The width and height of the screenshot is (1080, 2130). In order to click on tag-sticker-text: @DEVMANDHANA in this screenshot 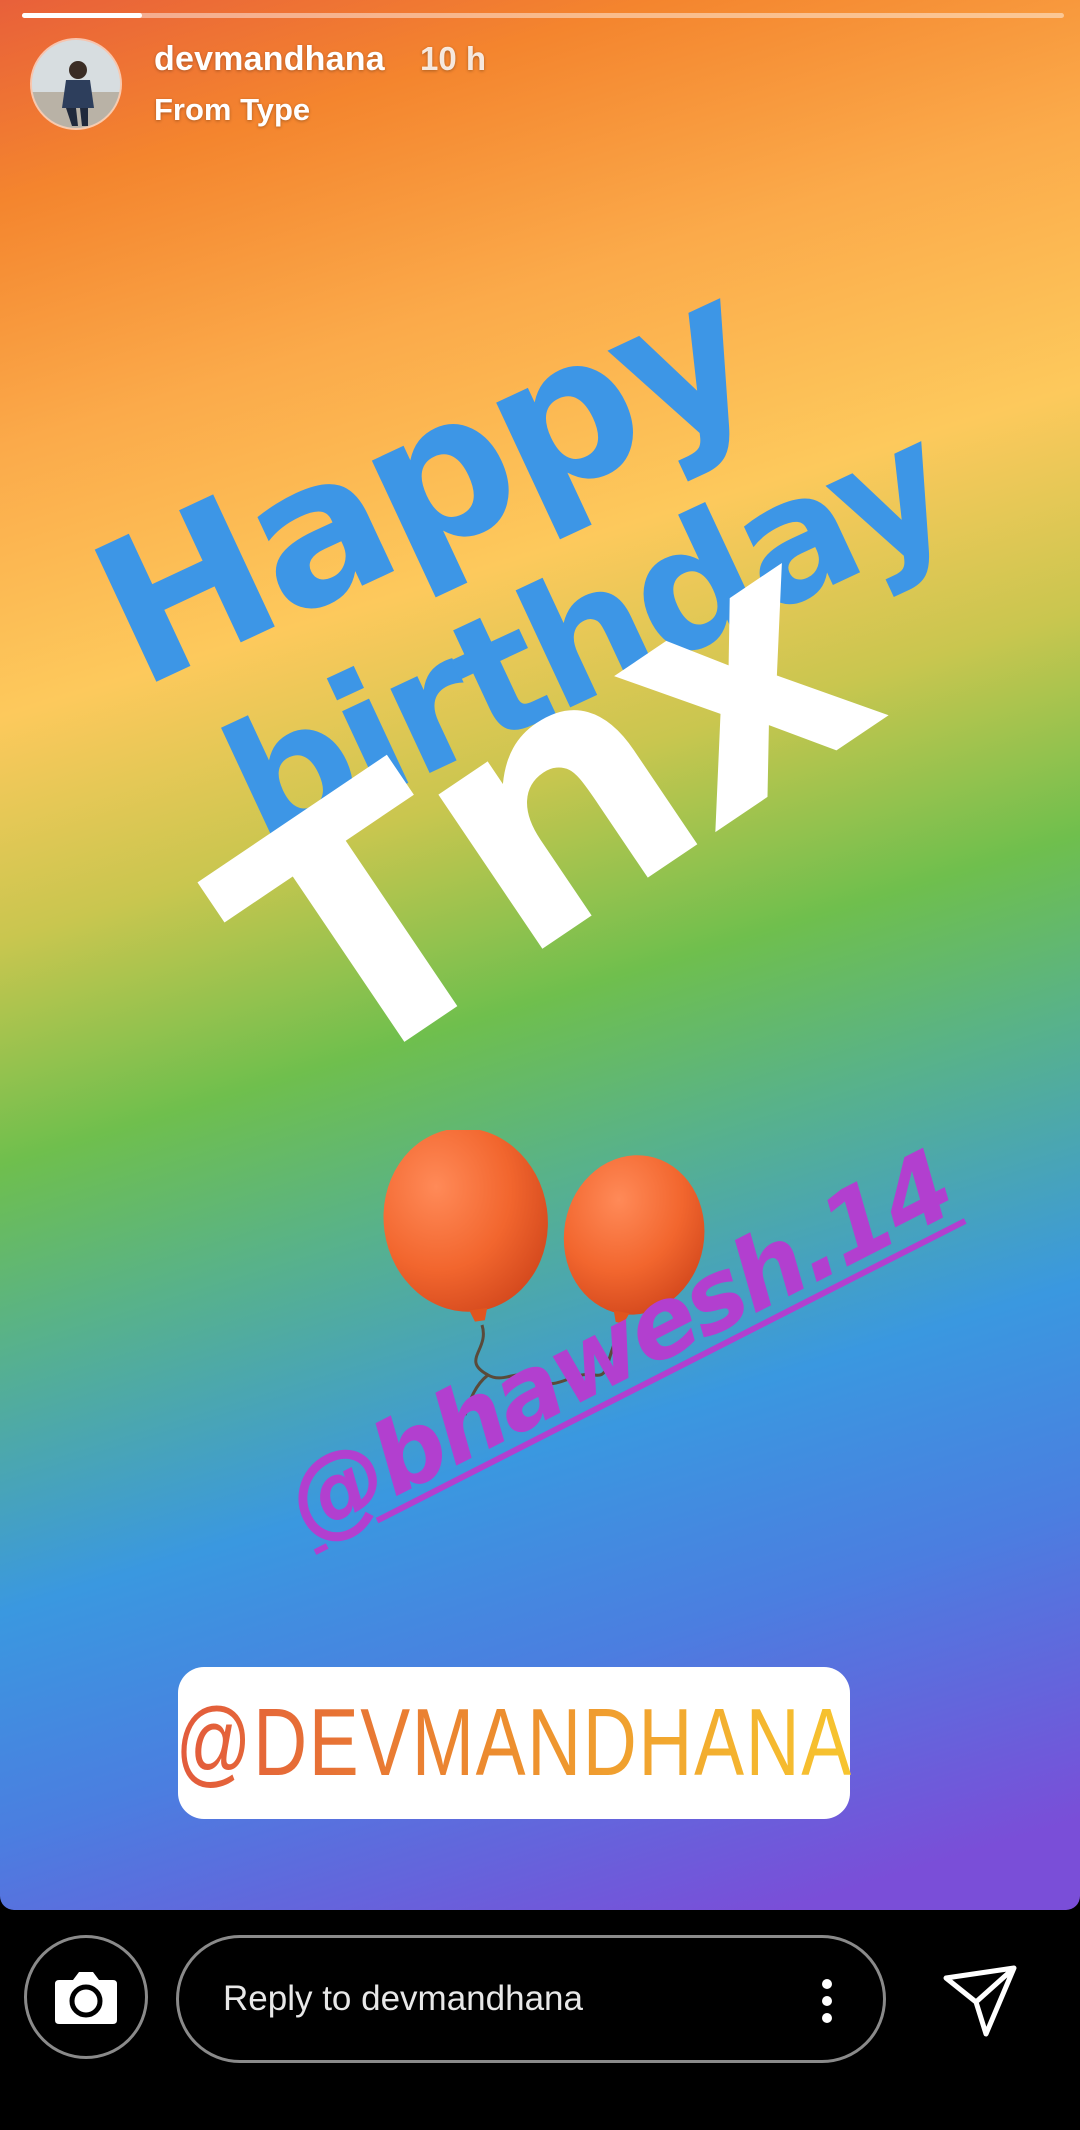, I will do `click(514, 1742)`.